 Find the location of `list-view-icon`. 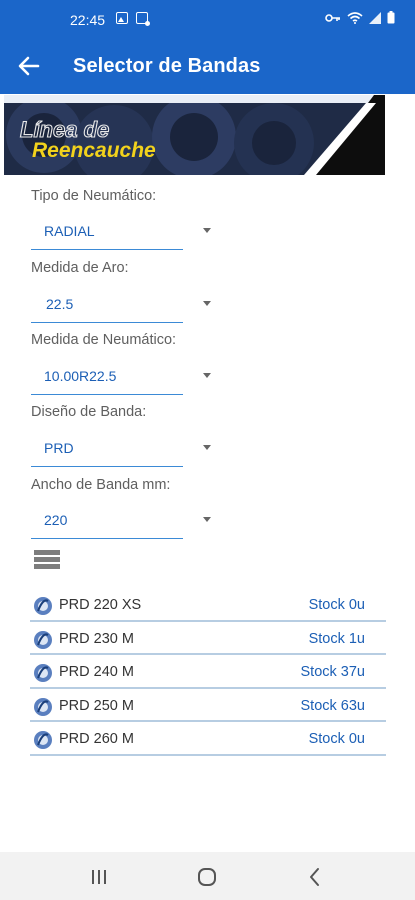

list-view-icon is located at coordinates (47, 561).